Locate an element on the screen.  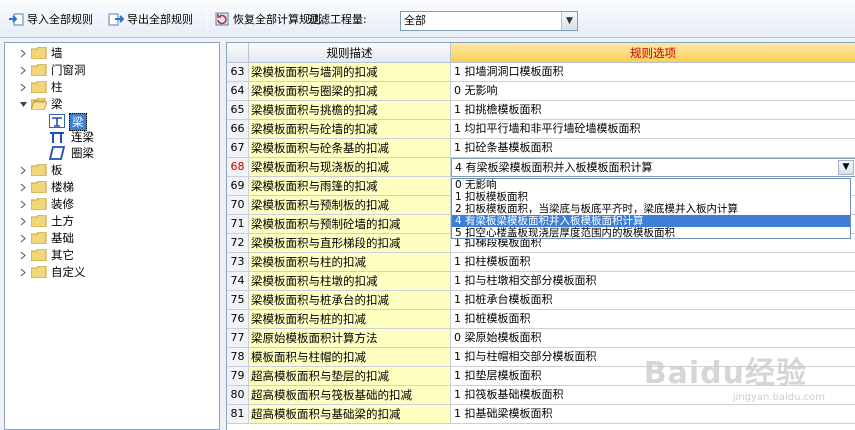
row-number: 76 is located at coordinates (238, 319).